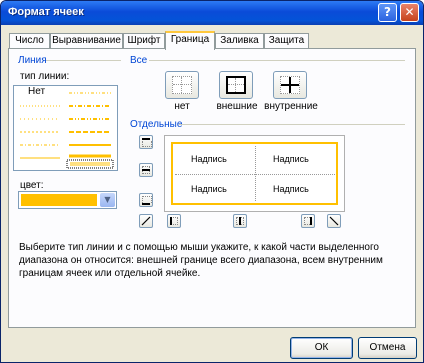  I want to click on window-title: Формат ячеек, so click(46, 12).